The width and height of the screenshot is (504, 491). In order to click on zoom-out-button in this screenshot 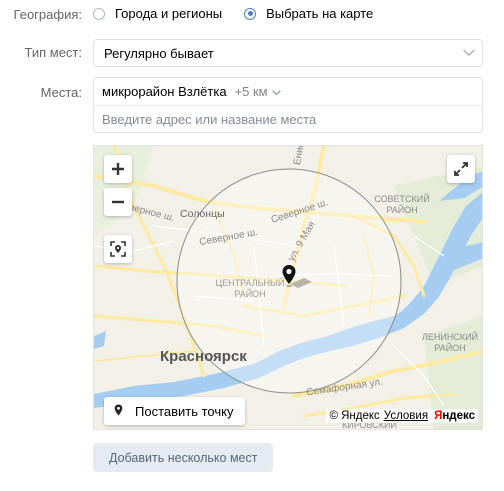, I will do `click(118, 202)`.